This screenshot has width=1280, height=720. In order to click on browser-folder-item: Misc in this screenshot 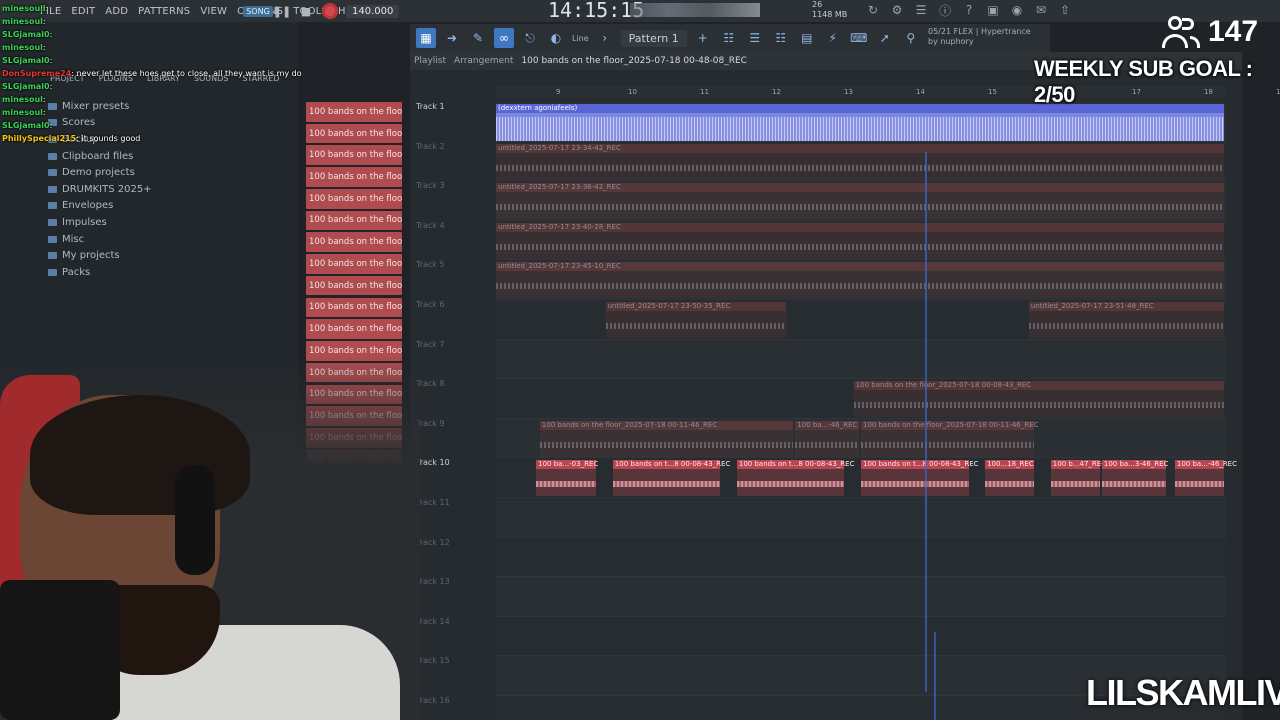, I will do `click(100, 239)`.